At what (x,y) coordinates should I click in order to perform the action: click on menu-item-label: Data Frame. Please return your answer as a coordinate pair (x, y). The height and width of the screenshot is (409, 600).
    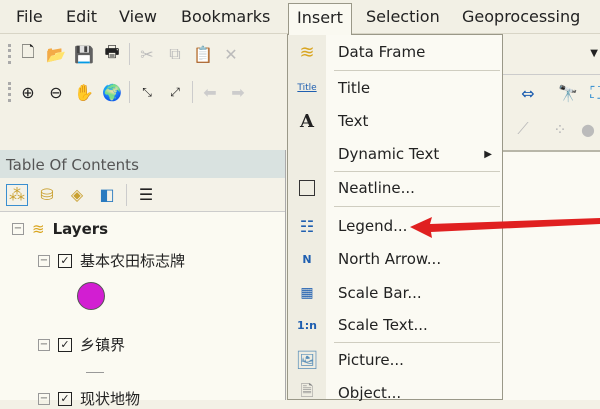
    Looking at the image, I should click on (382, 52).